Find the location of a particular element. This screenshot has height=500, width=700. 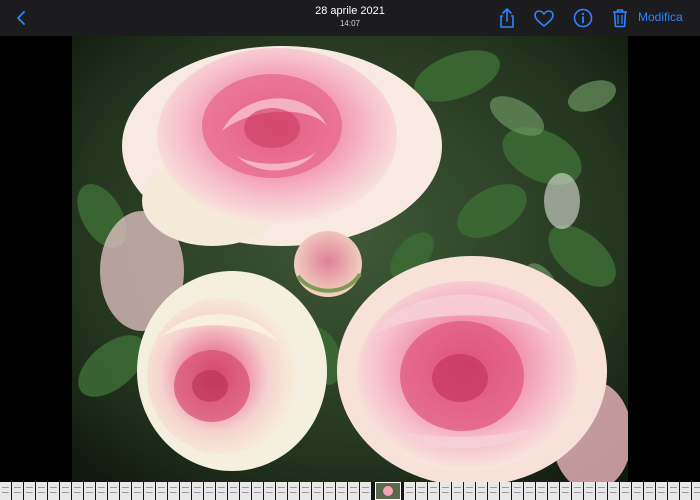

share-button is located at coordinates (507, 18).